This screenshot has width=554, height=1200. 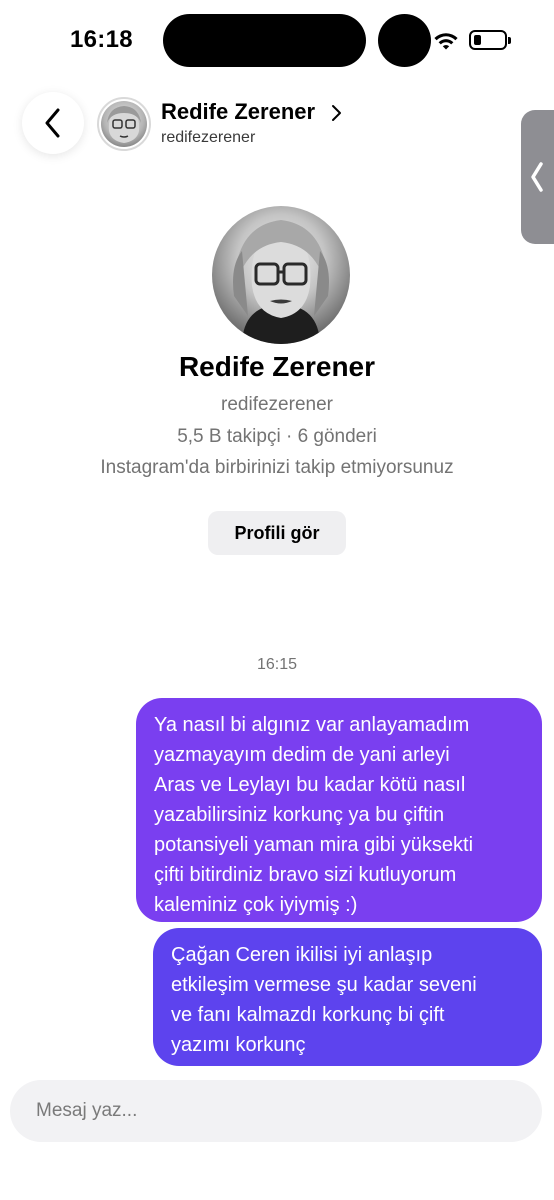 I want to click on message-line: yazımı korkunç, so click(x=238, y=1045).